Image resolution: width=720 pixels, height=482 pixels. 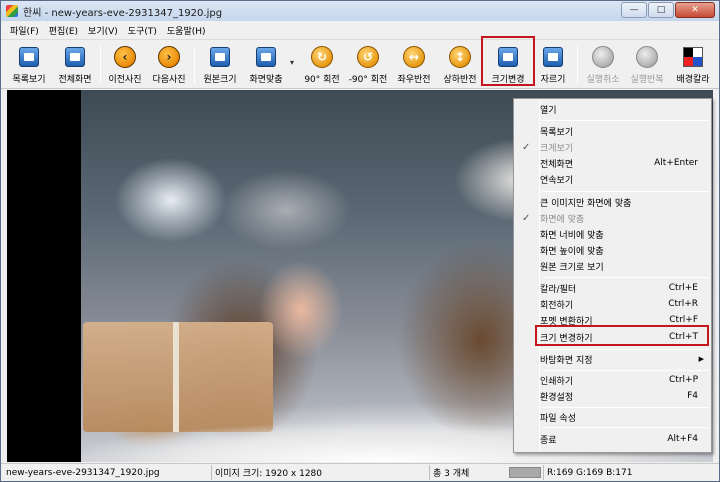 What do you see at coordinates (693, 80) in the screenshot?
I see `background-color-label: 배경칼라` at bounding box center [693, 80].